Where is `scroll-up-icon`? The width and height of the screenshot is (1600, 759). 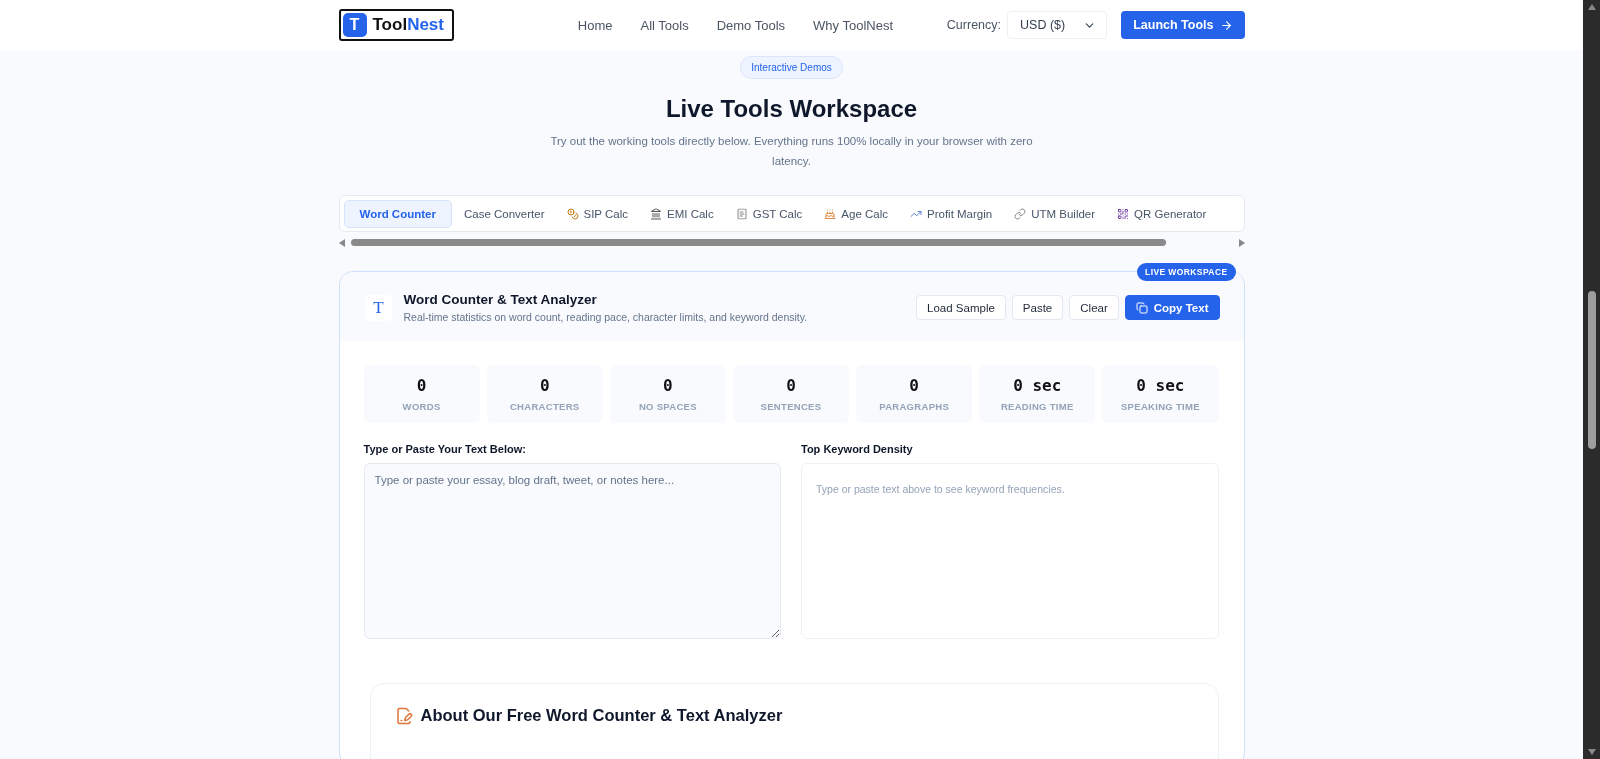 scroll-up-icon is located at coordinates (1591, 7).